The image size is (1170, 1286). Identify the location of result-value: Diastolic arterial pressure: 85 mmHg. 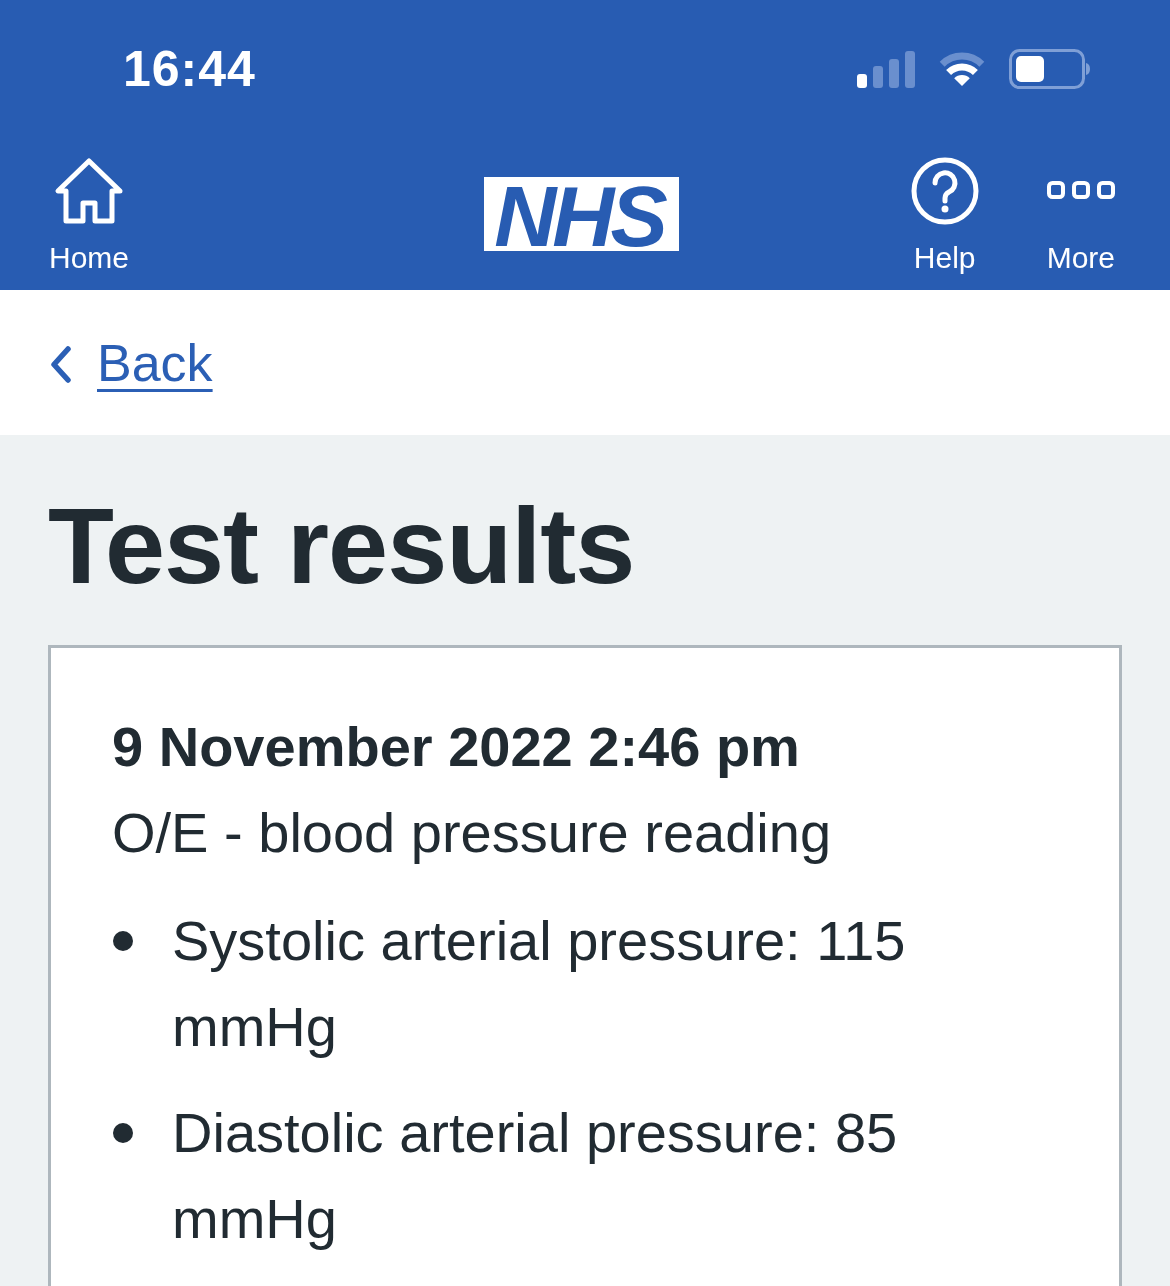
(535, 1176).